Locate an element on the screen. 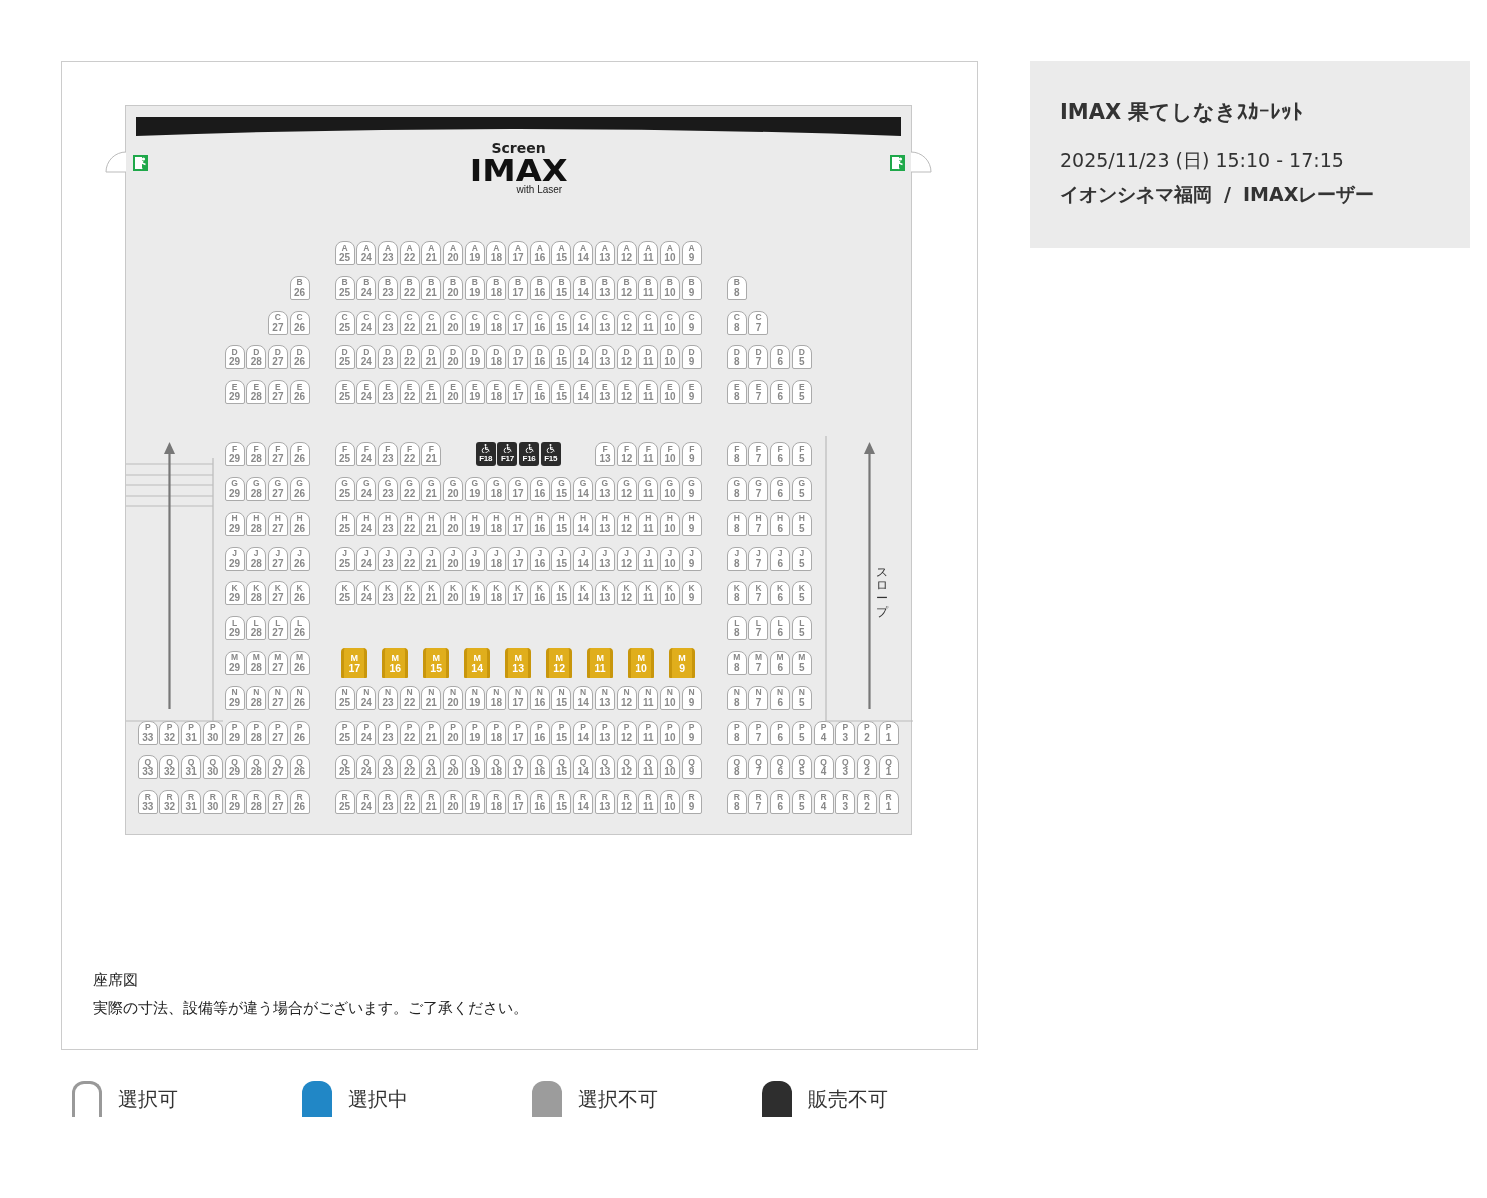 The width and height of the screenshot is (1487, 1198). seat: C 26 is located at coordinates (299, 322).